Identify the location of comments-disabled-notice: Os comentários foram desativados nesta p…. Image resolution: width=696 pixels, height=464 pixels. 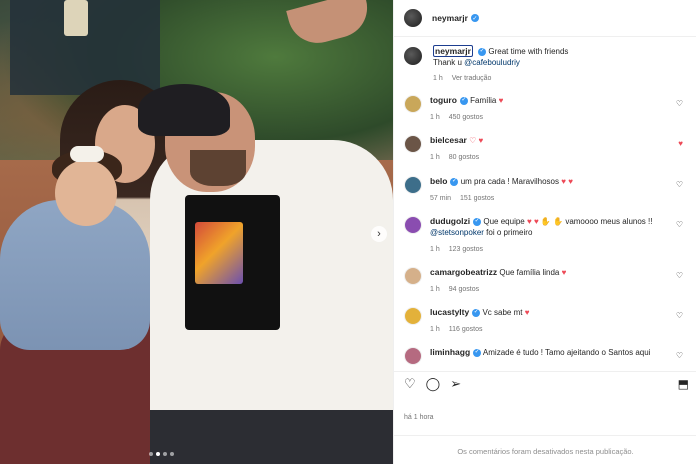
(545, 445).